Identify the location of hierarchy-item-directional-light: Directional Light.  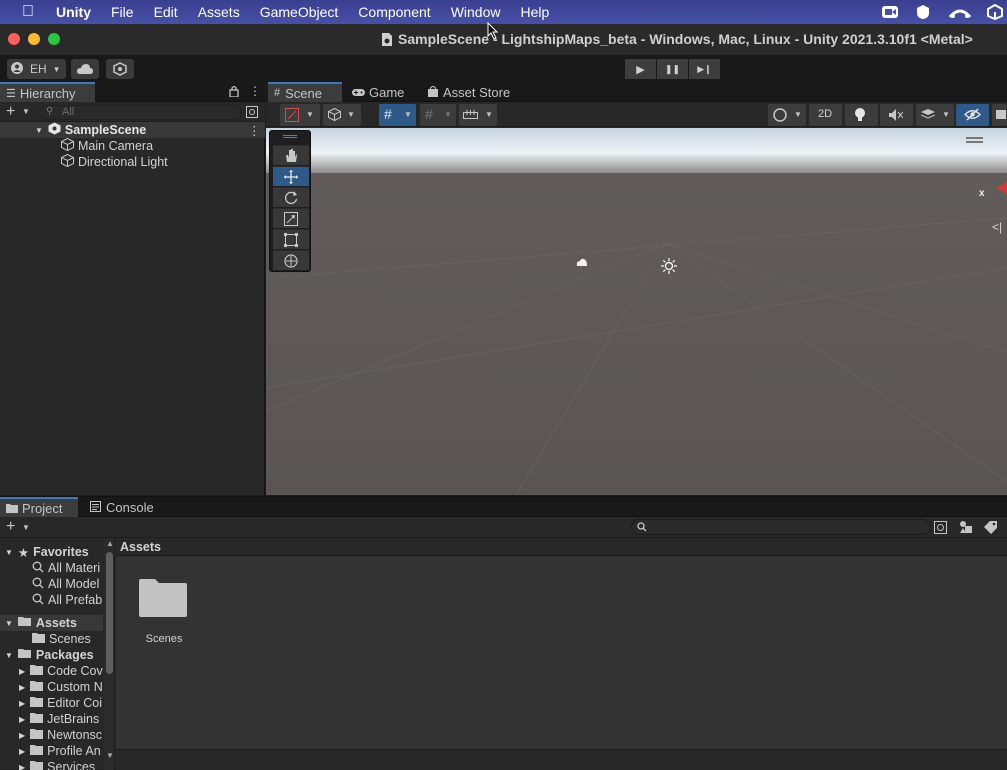
(84, 162).